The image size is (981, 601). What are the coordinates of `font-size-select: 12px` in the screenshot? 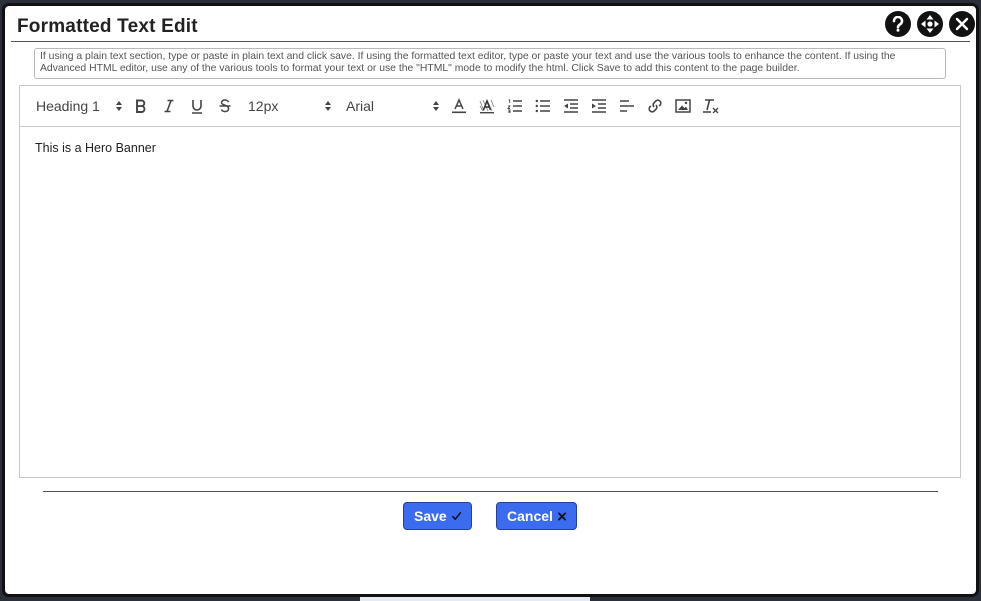 It's located at (289, 106).